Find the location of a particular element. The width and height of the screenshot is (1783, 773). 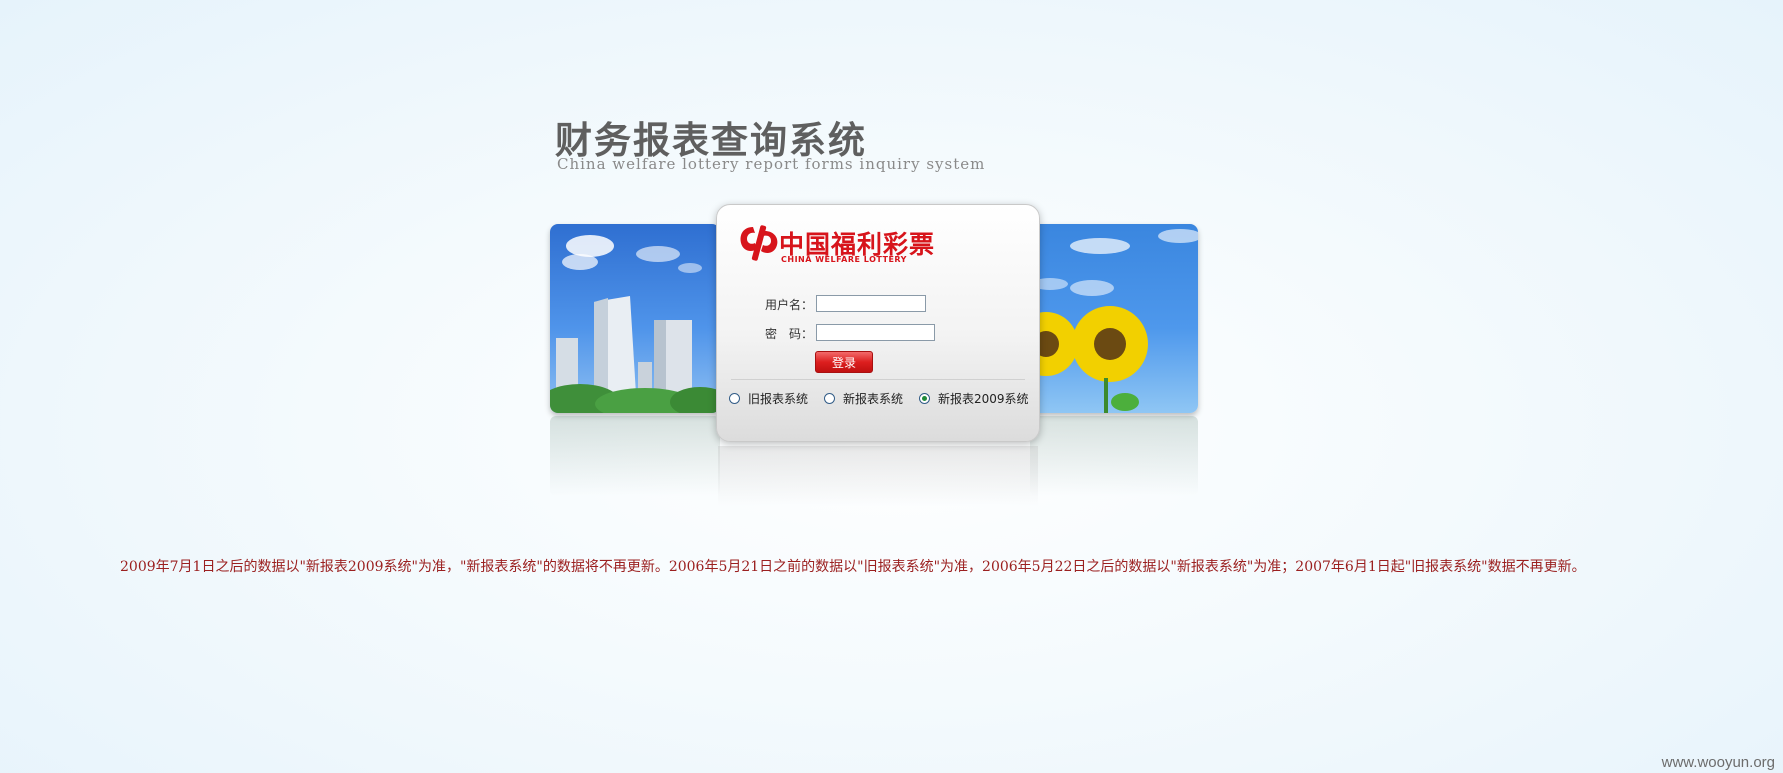

radio-new-system: 新报表系统 is located at coordinates (863, 398).